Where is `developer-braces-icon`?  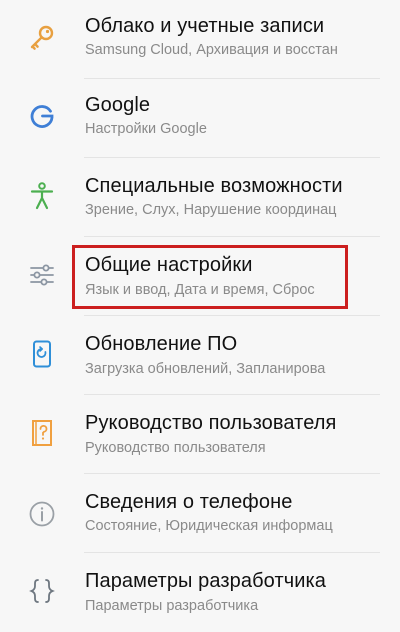 developer-braces-icon is located at coordinates (42, 591).